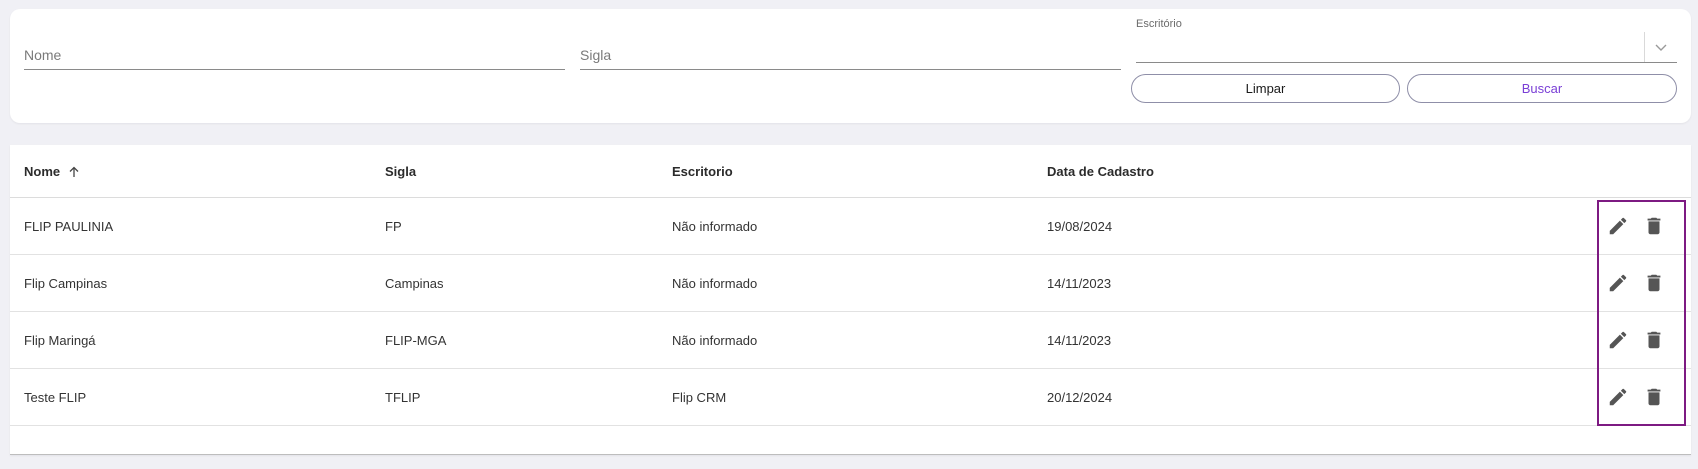  What do you see at coordinates (1080, 226) in the screenshot?
I see `cell-data-cadastro: 19/08/2024` at bounding box center [1080, 226].